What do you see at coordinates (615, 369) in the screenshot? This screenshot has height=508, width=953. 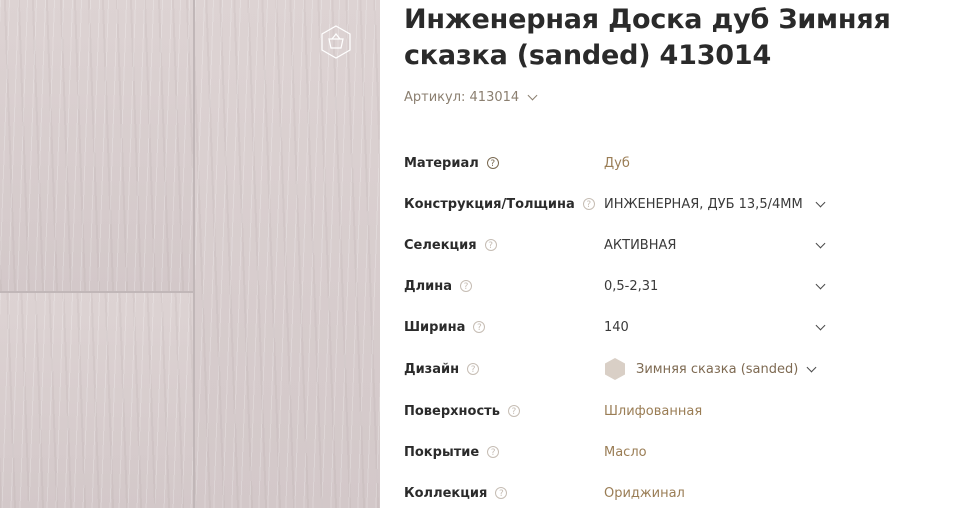 I see `design-swatch-icon` at bounding box center [615, 369].